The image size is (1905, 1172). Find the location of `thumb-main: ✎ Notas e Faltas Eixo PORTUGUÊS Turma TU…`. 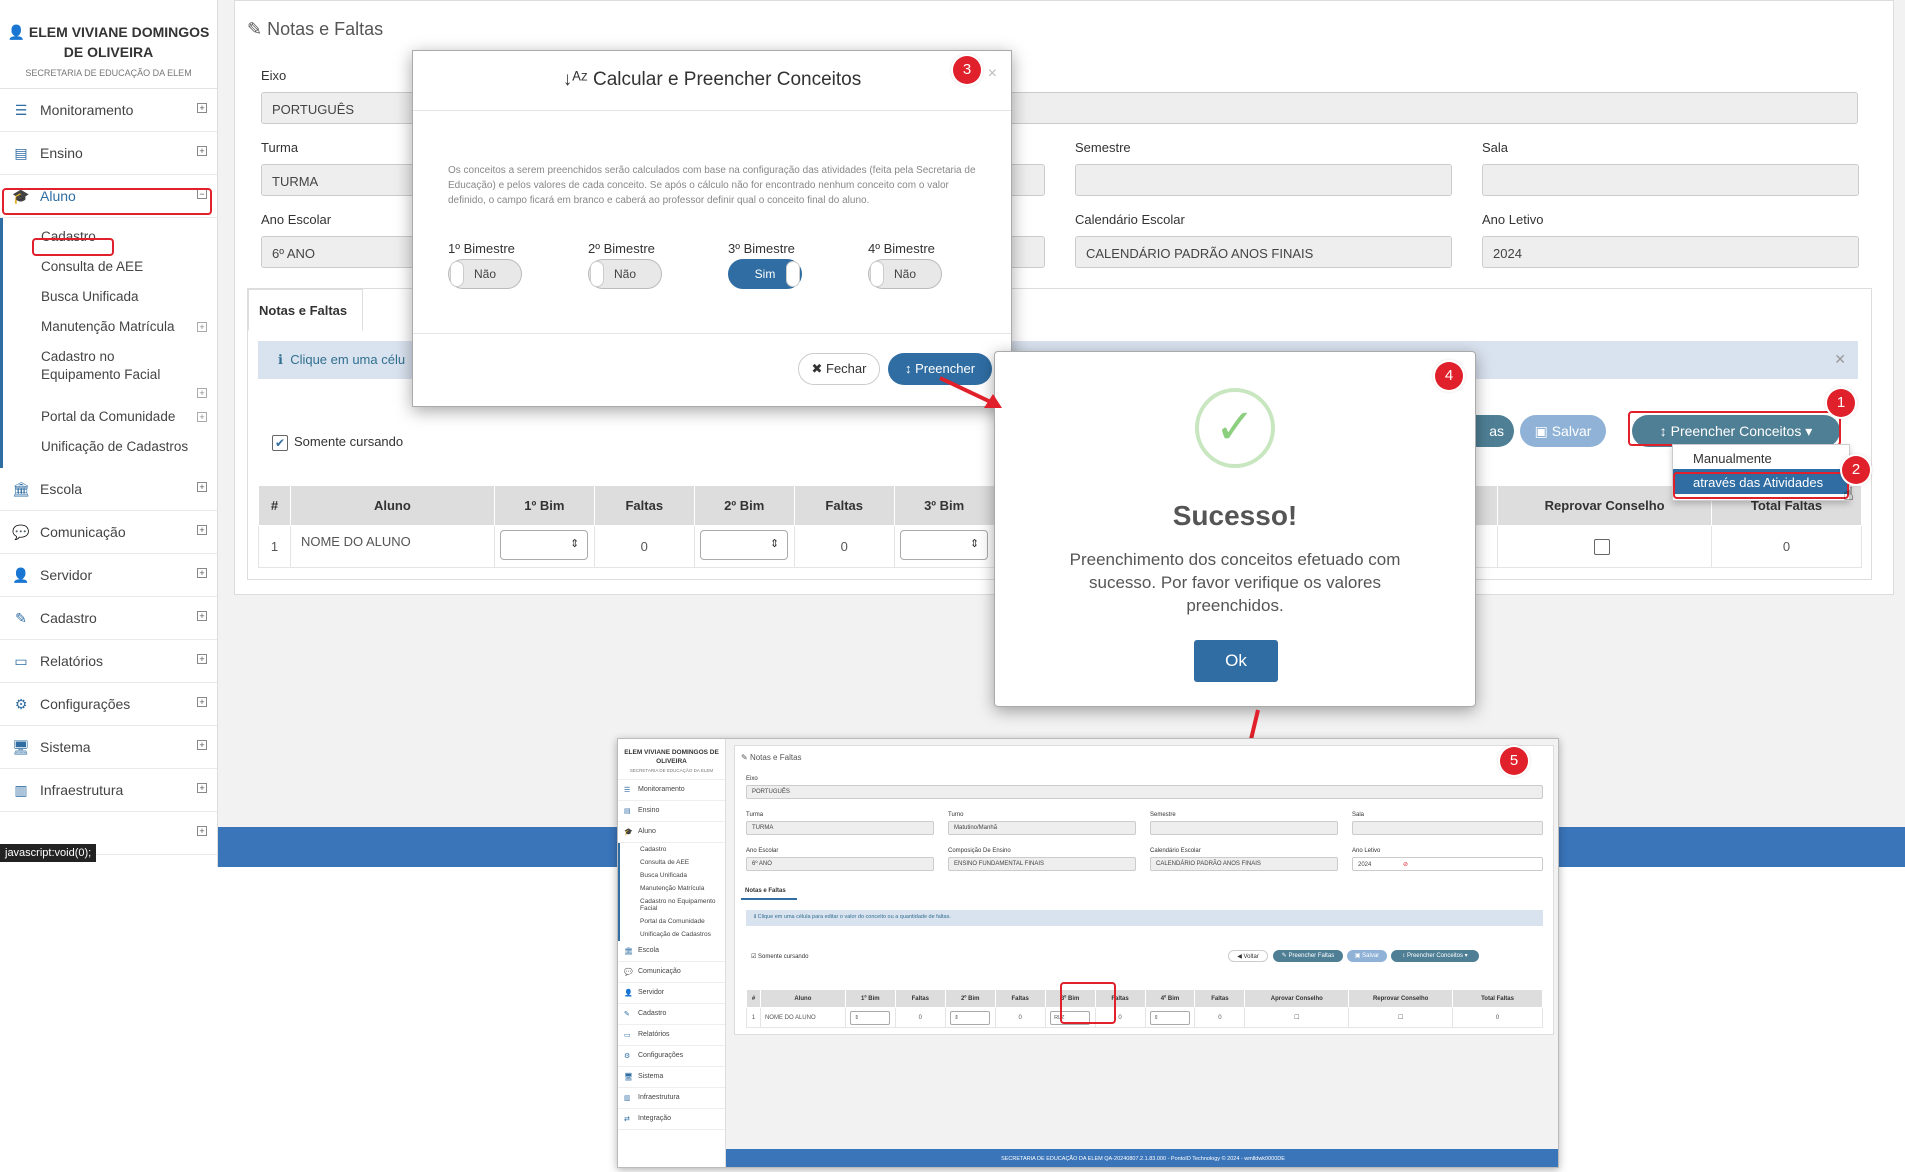

thumb-main: ✎ Notas e Faltas Eixo PORTUGUÊS Turma TU… is located at coordinates (1144, 890).